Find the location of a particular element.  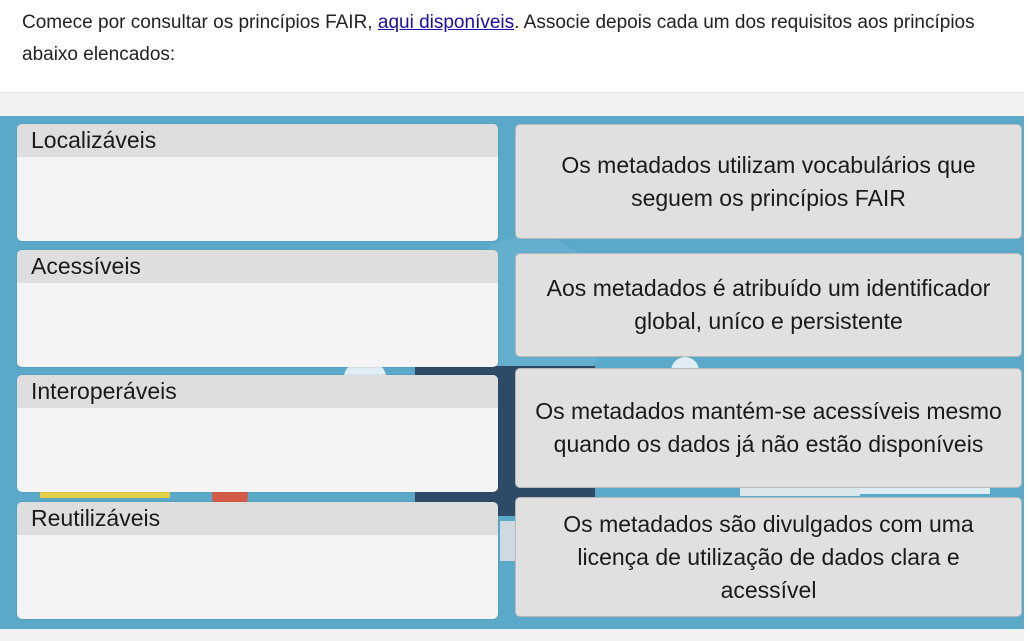

drop-zone-label: Reutilizáveis is located at coordinates (257, 518).